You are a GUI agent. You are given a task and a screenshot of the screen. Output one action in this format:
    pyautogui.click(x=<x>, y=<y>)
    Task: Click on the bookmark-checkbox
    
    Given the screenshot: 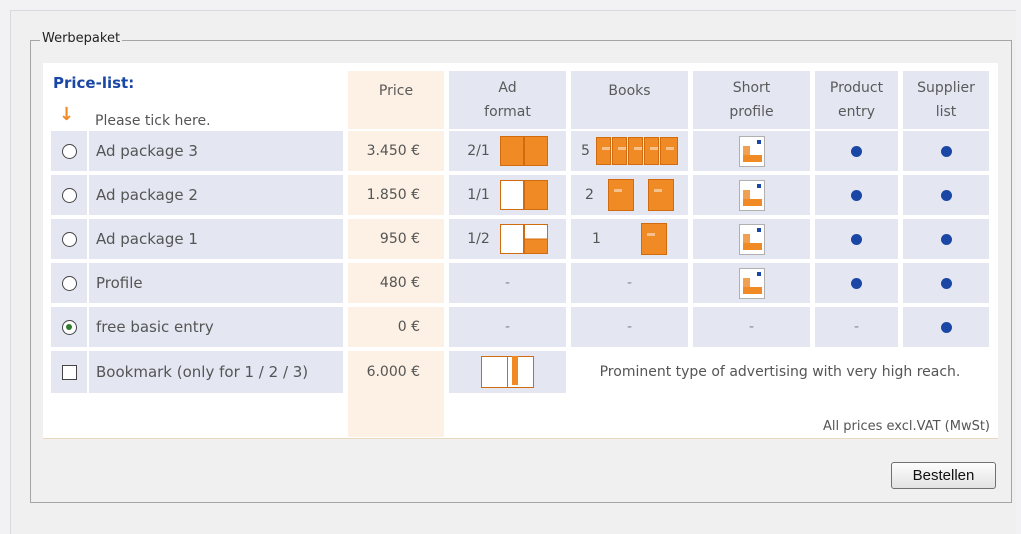 What is the action you would take?
    pyautogui.click(x=69, y=372)
    